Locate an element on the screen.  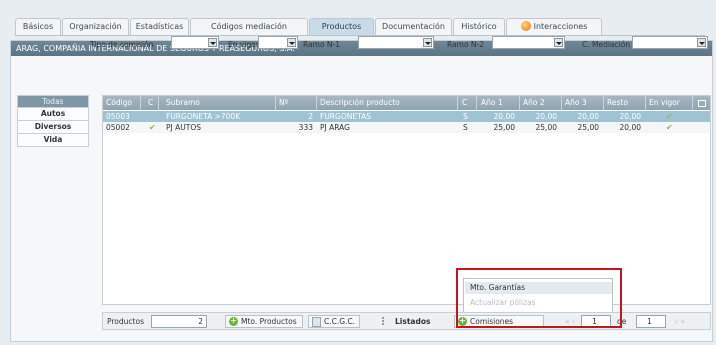
cccc-button: C.C.G.C. is located at coordinates (334, 321).